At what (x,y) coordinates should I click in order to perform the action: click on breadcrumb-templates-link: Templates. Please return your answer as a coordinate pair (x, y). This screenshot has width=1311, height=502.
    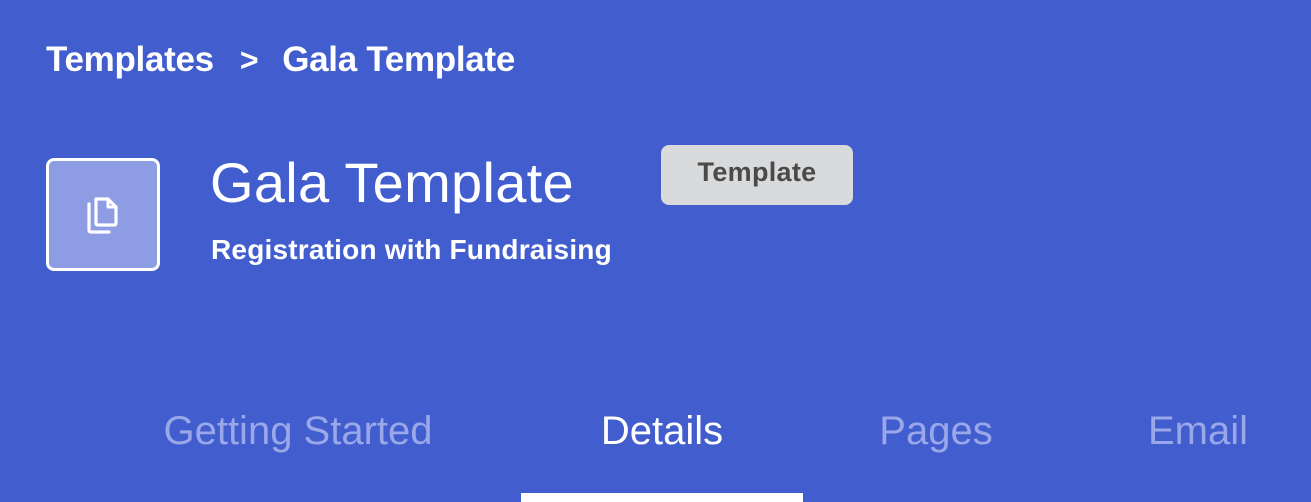
    Looking at the image, I should click on (130, 60).